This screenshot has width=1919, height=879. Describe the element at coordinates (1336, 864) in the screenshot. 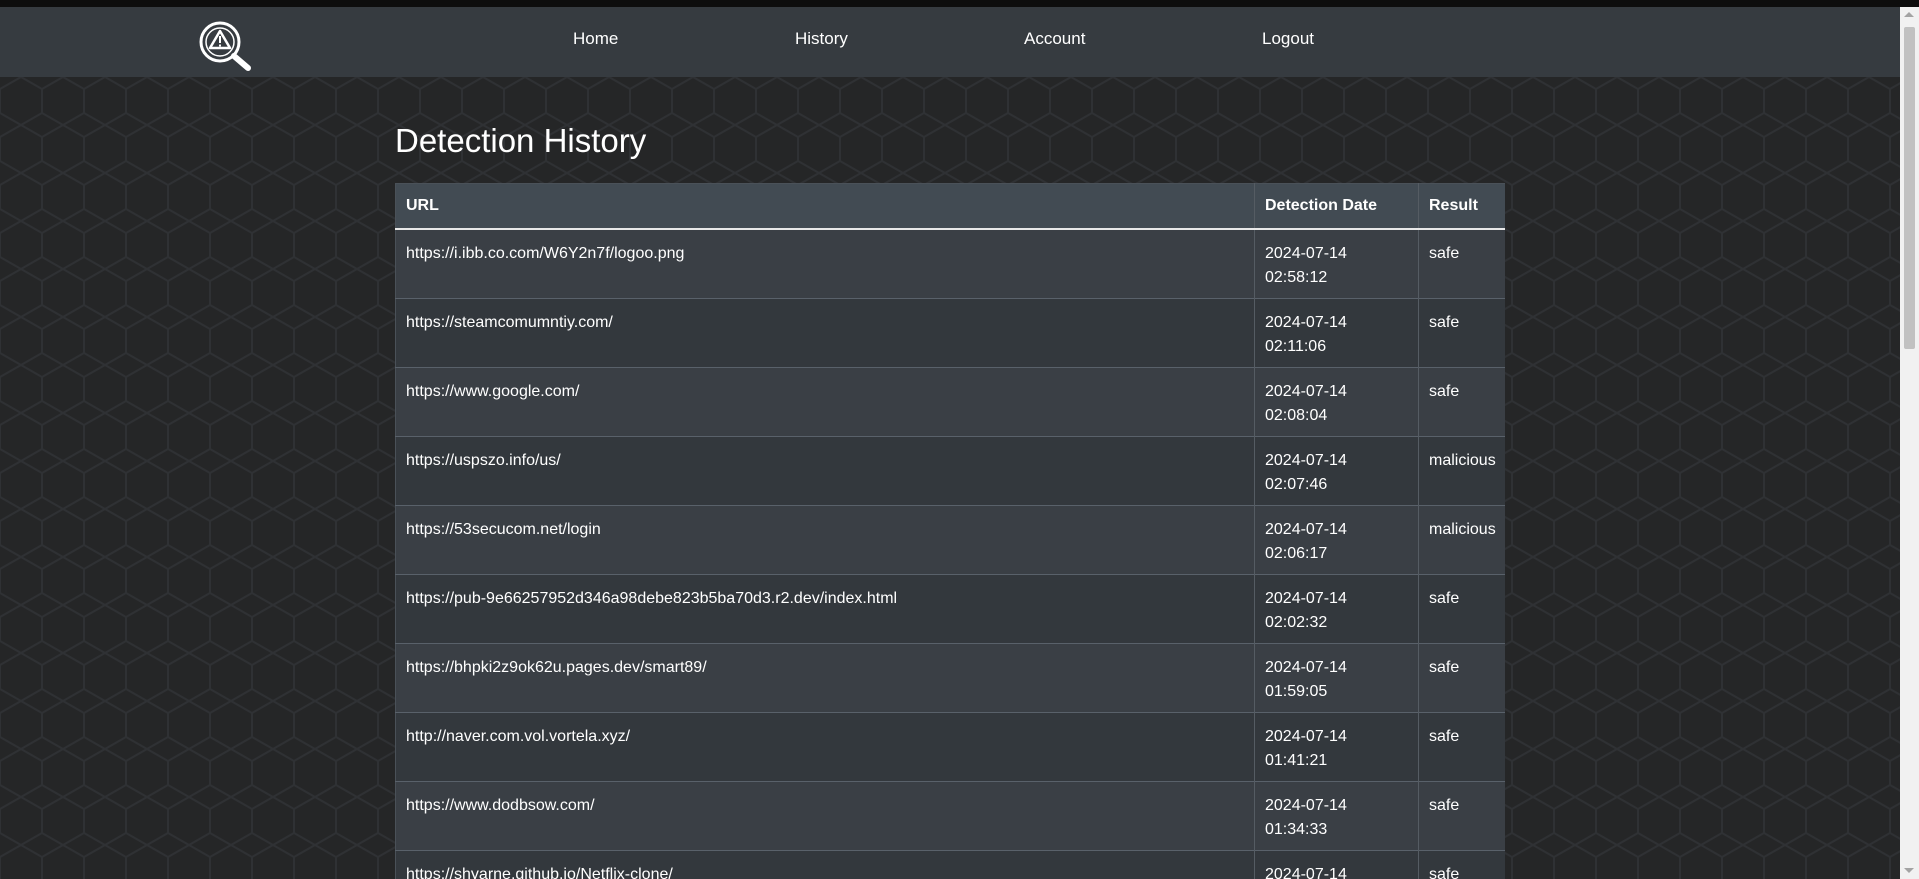

I see `detection-date-cell: 2024-07-14` at that location.